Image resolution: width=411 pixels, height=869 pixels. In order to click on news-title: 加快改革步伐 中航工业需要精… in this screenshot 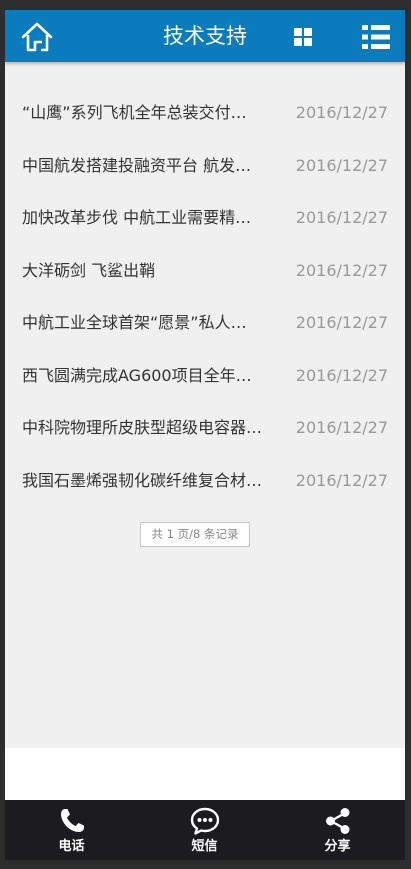, I will do `click(151, 218)`.